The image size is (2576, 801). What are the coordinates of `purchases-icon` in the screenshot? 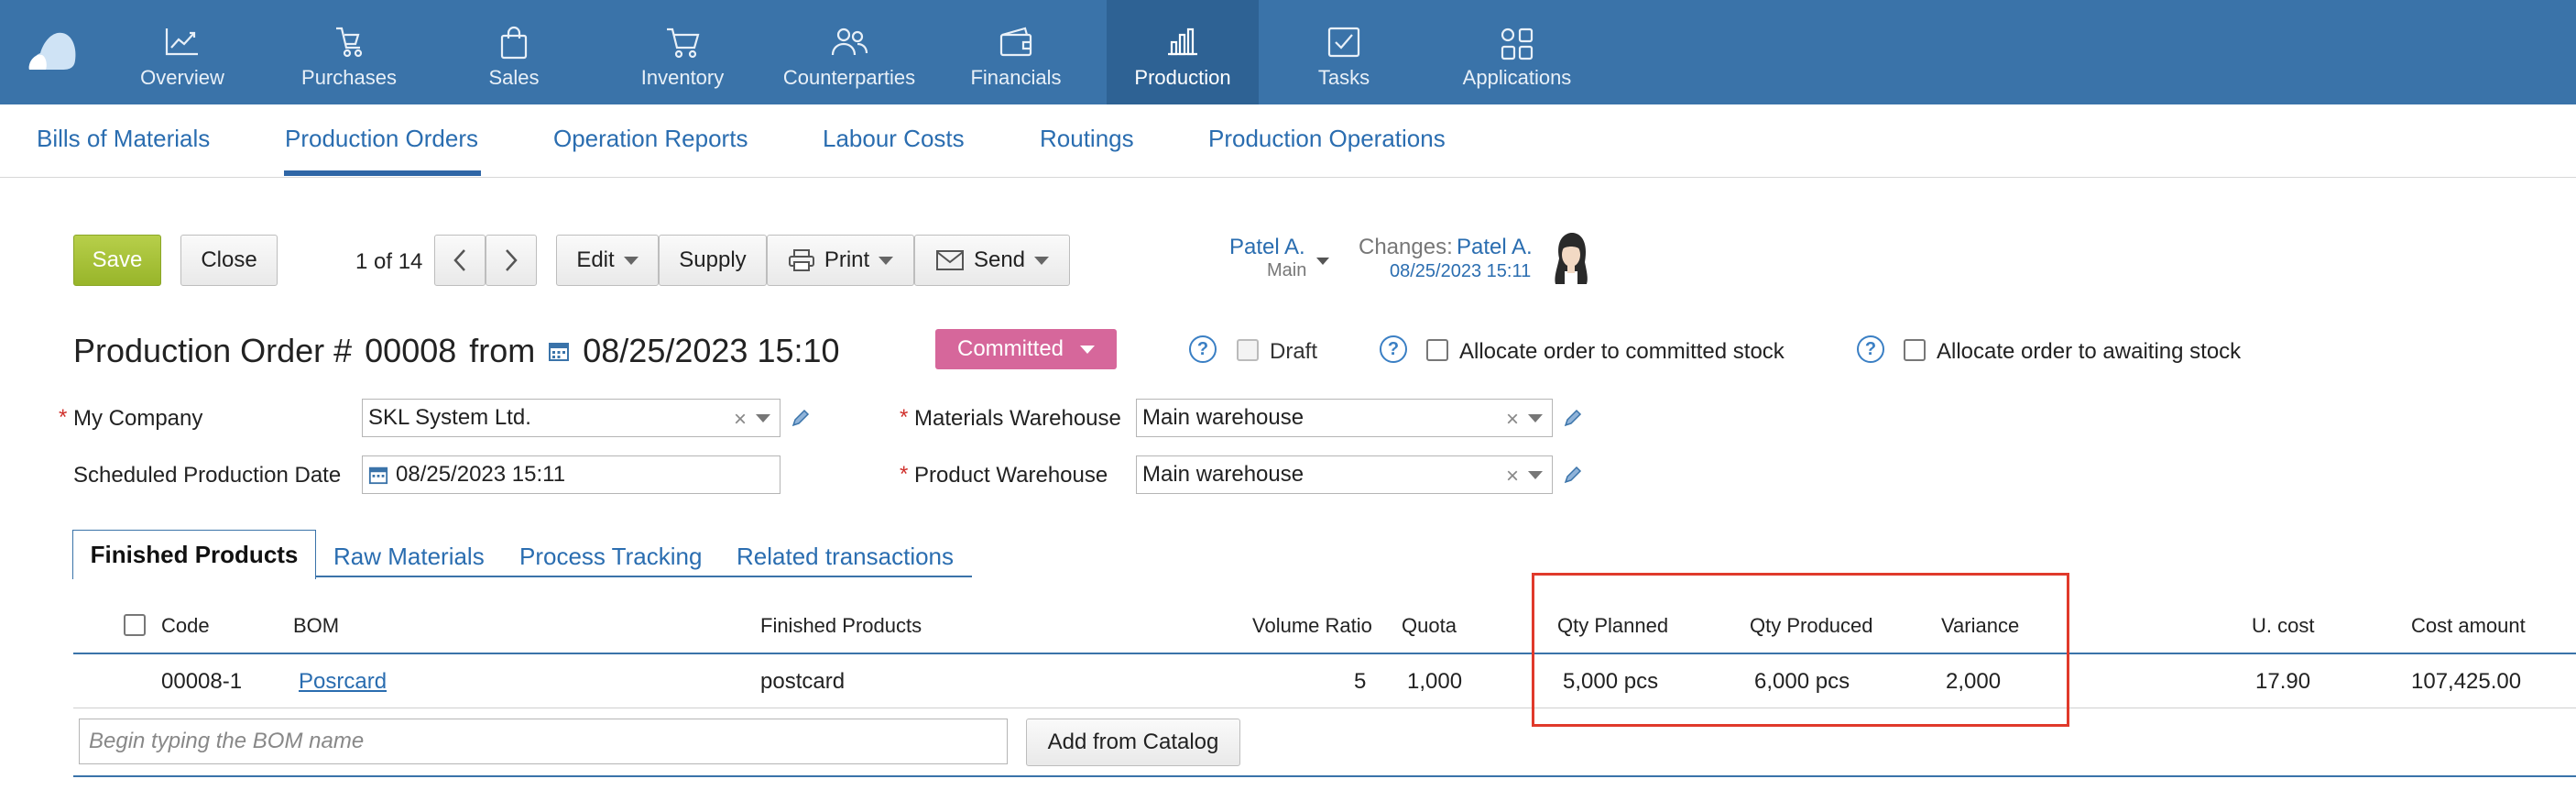 It's located at (349, 42).